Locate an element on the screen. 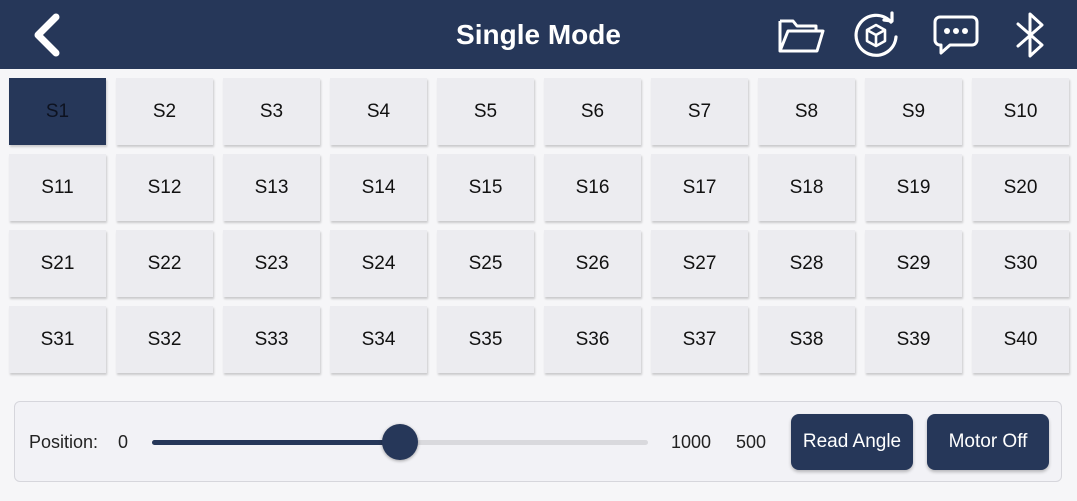  servo-button-s31: S31 is located at coordinates (57, 339).